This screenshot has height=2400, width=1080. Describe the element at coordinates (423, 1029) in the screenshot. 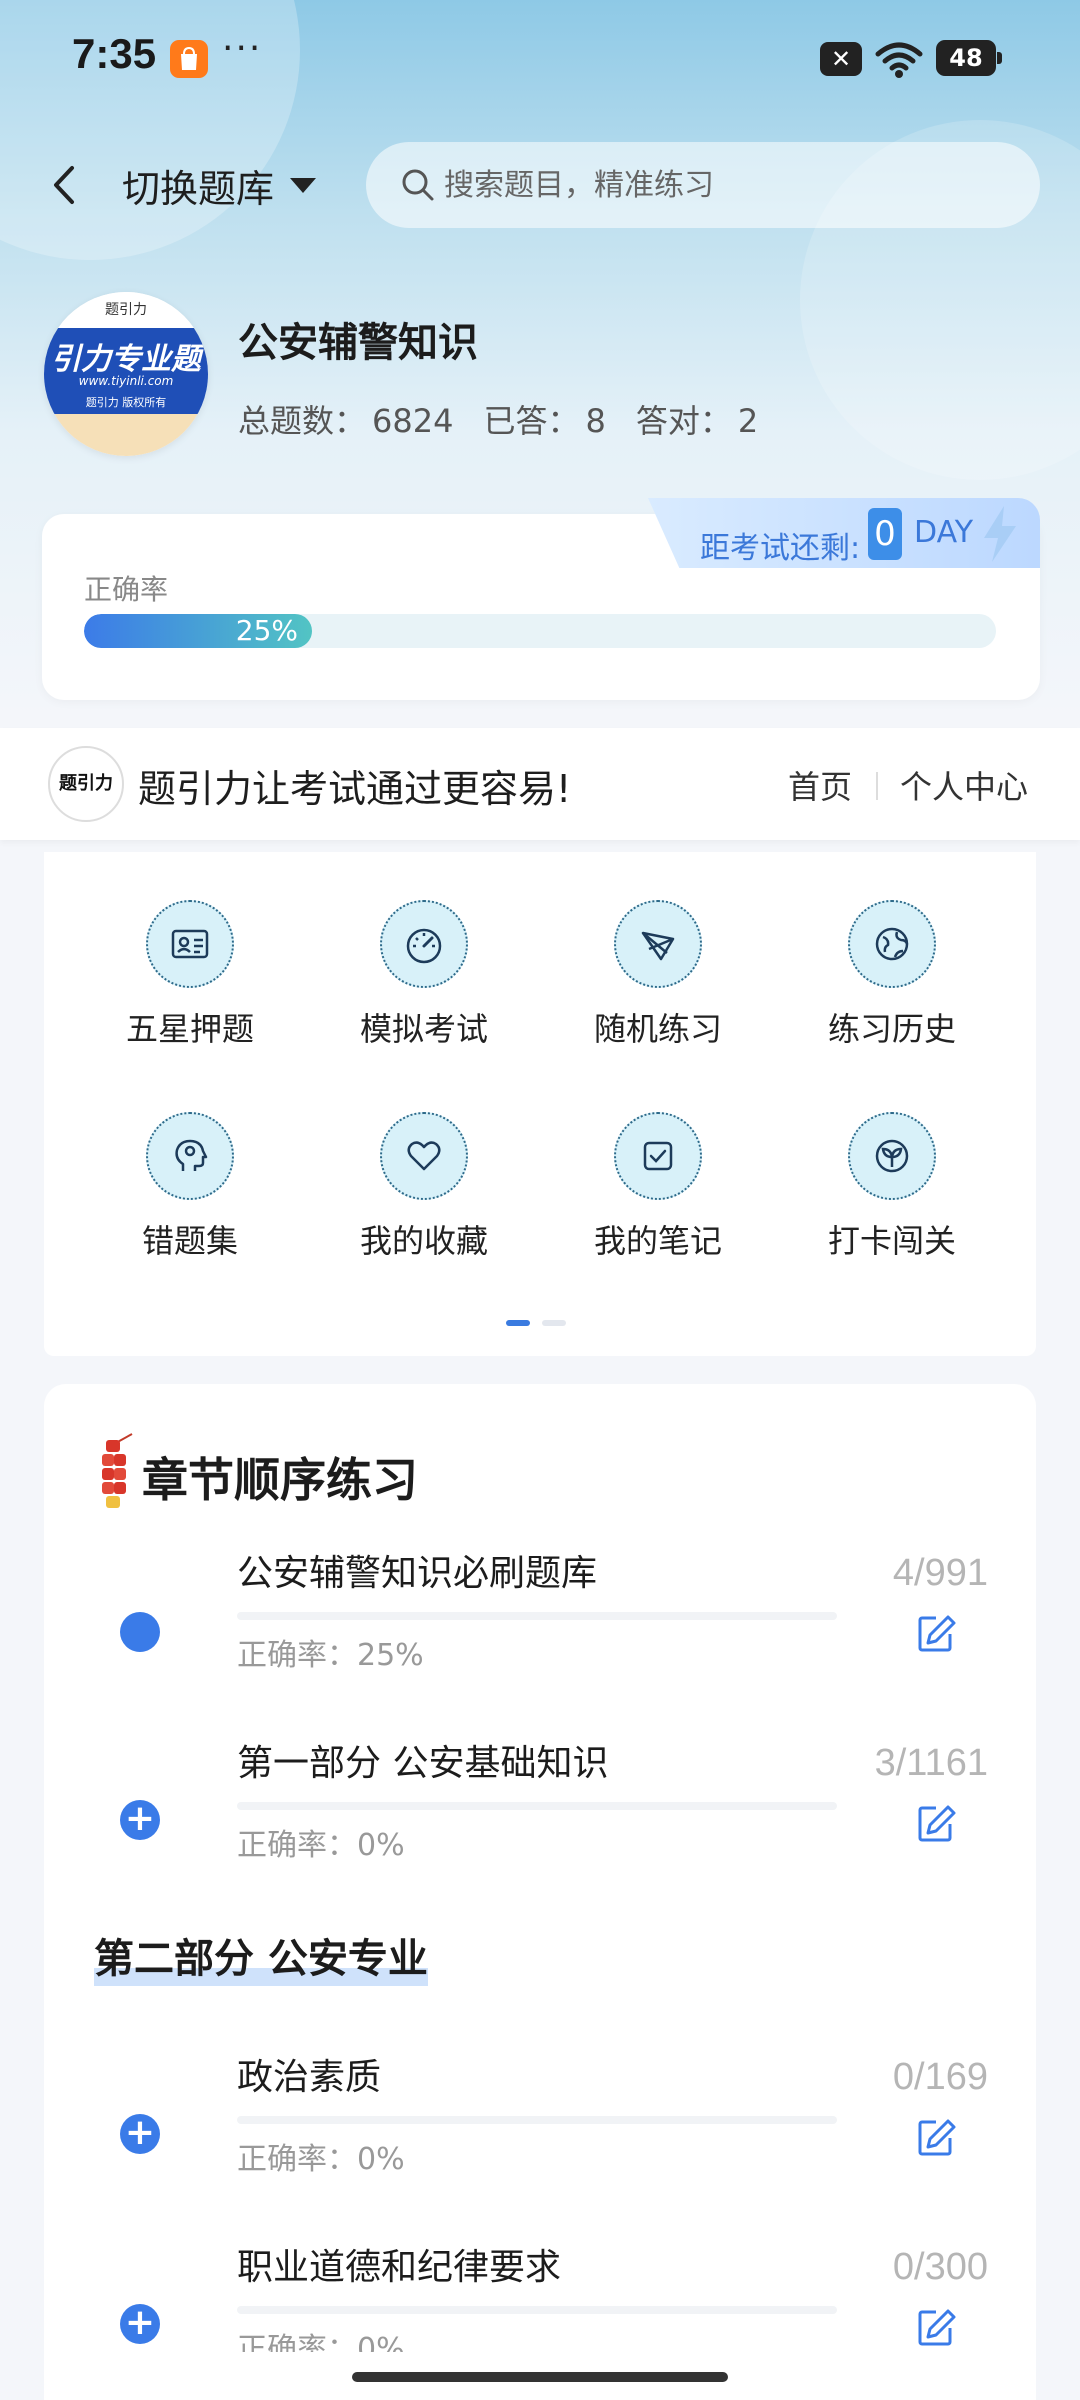

I see `feature-label: 模拟考试` at that location.